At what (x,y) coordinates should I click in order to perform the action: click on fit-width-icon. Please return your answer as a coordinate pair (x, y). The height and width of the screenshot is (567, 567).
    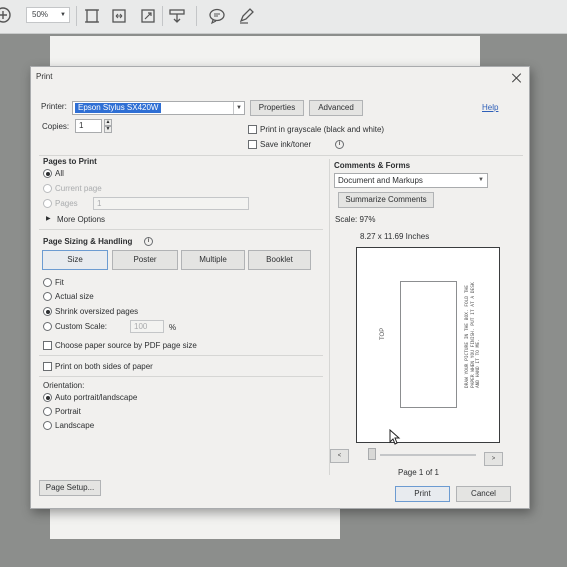
    Looking at the image, I should click on (119, 16).